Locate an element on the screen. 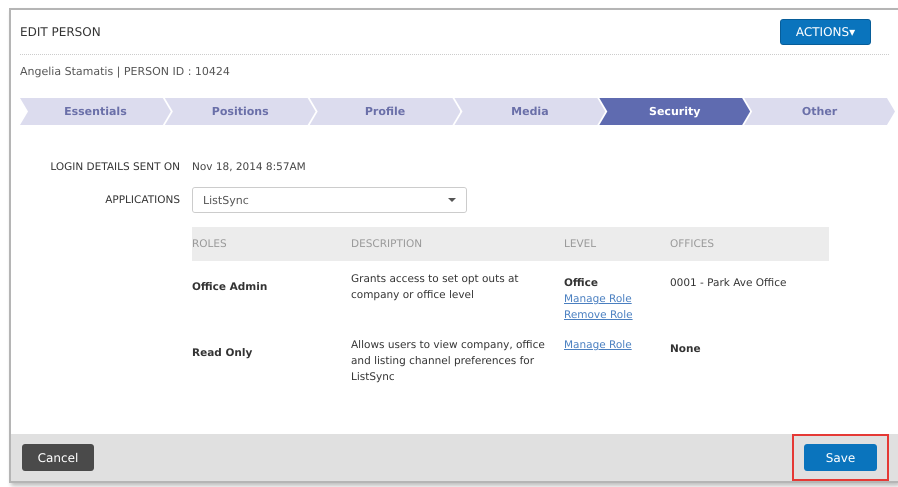 Image resolution: width=898 pixels, height=487 pixels. field-label: APPLICATIONS is located at coordinates (142, 200).